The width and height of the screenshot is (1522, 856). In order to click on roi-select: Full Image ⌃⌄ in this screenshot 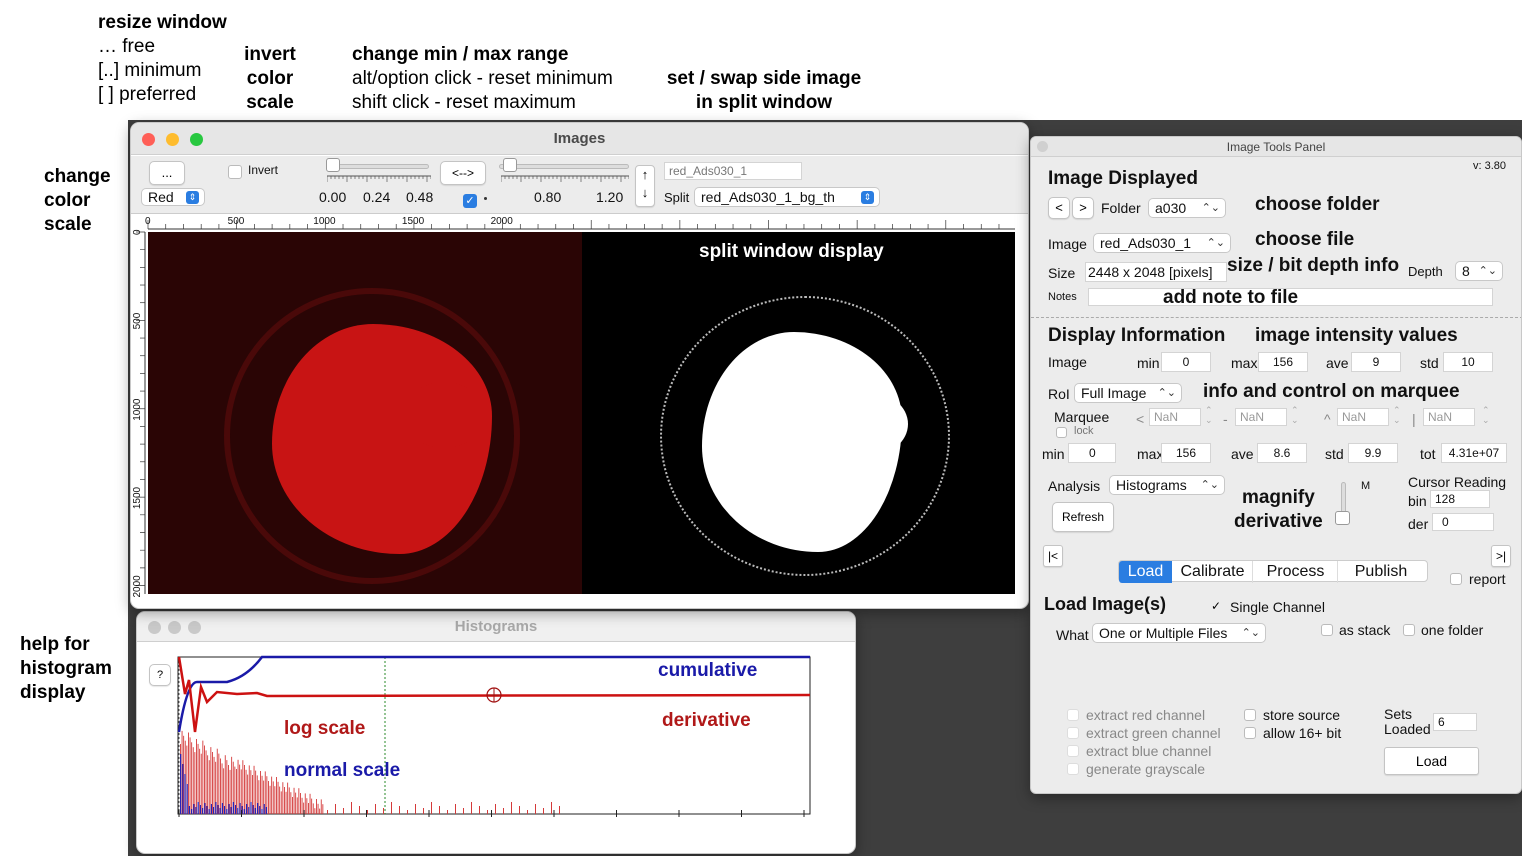, I will do `click(1128, 393)`.